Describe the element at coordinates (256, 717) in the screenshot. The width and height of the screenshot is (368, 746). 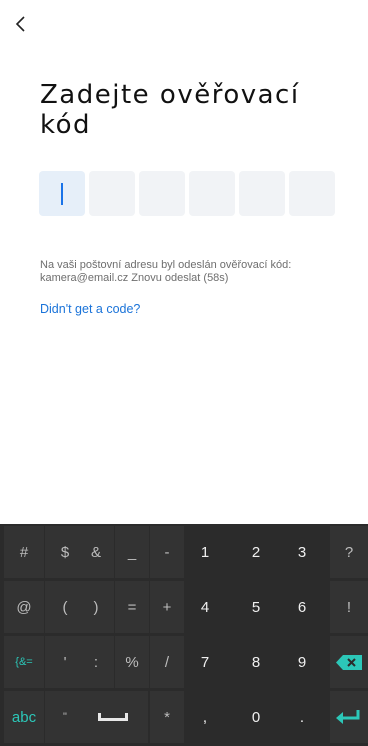
I see `key-0: 0` at that location.